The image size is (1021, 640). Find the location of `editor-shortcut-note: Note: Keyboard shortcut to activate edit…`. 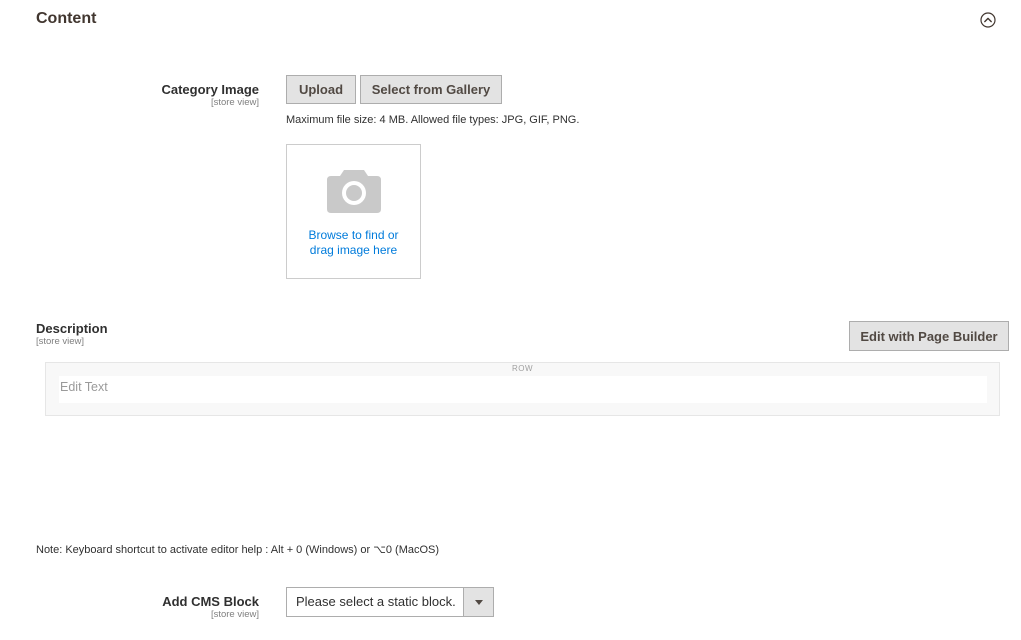

editor-shortcut-note: Note: Keyboard shortcut to activate edit… is located at coordinates (238, 550).